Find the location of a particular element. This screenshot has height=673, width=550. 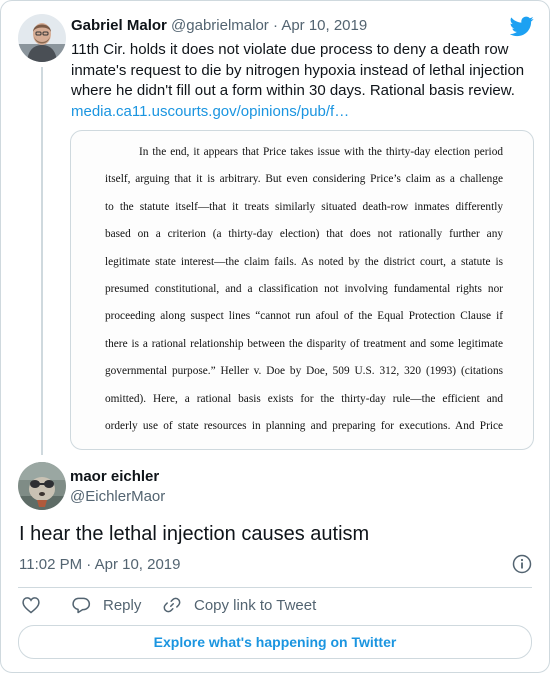

copy-link-button: Copy link to Tweet is located at coordinates (239, 605).